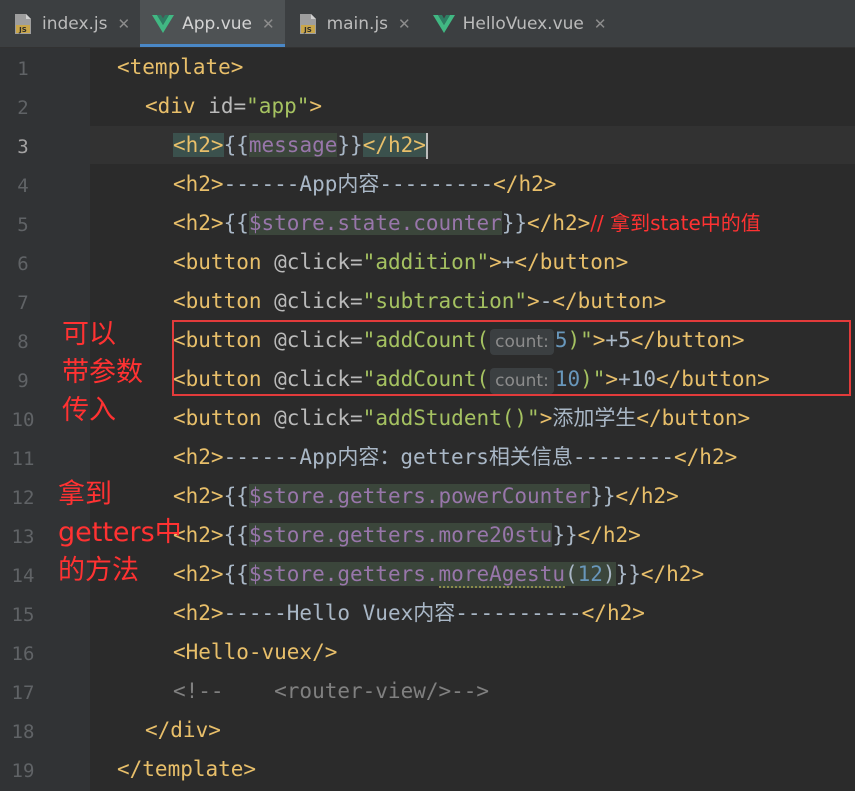 This screenshot has height=791, width=855. What do you see at coordinates (472, 769) in the screenshot?
I see `code-line: </template>` at bounding box center [472, 769].